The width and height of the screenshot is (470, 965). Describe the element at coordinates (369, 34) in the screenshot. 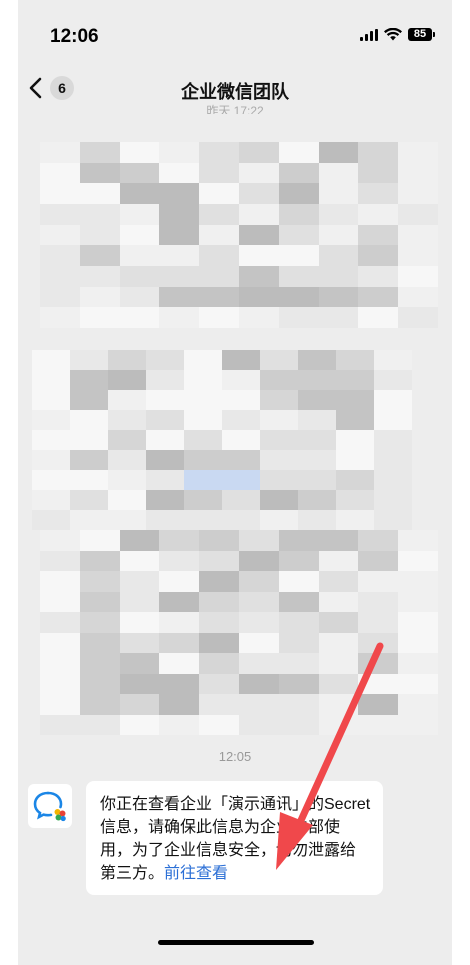

I see `signal-icon` at that location.